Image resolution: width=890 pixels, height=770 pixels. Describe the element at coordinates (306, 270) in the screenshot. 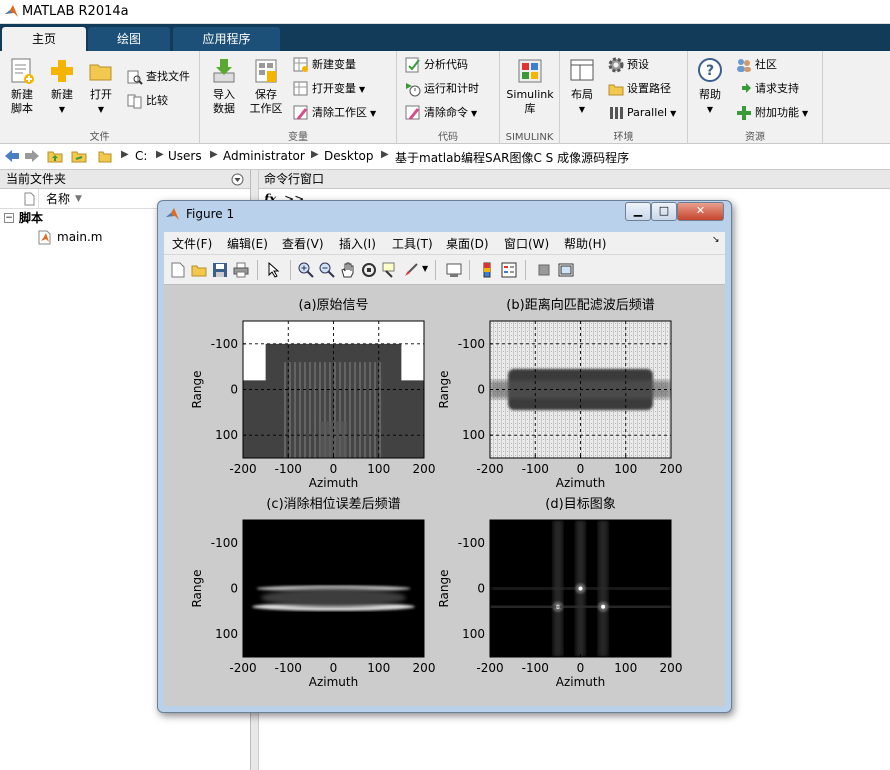

I see `zoom-in-icon` at that location.